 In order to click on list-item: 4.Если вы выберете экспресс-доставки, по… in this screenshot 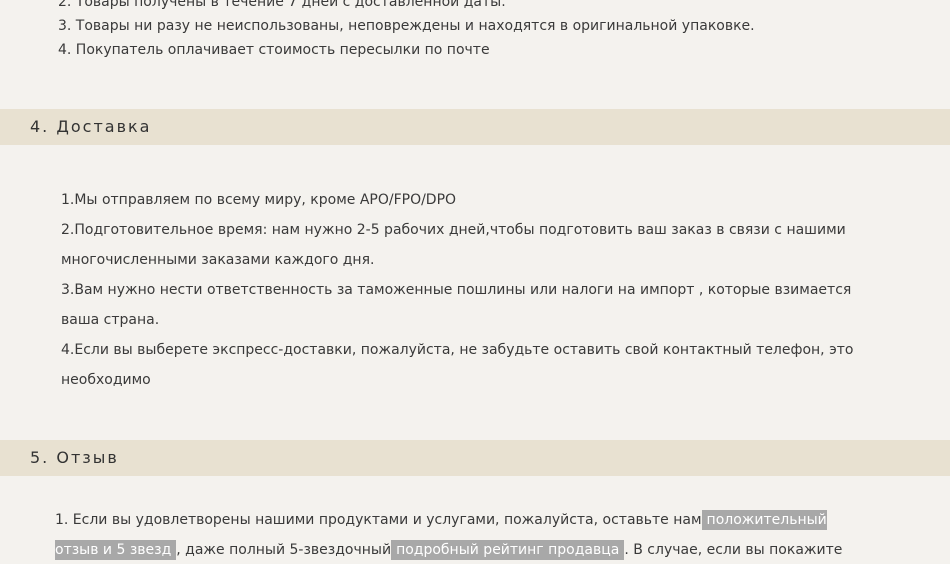, I will do `click(457, 365)`.